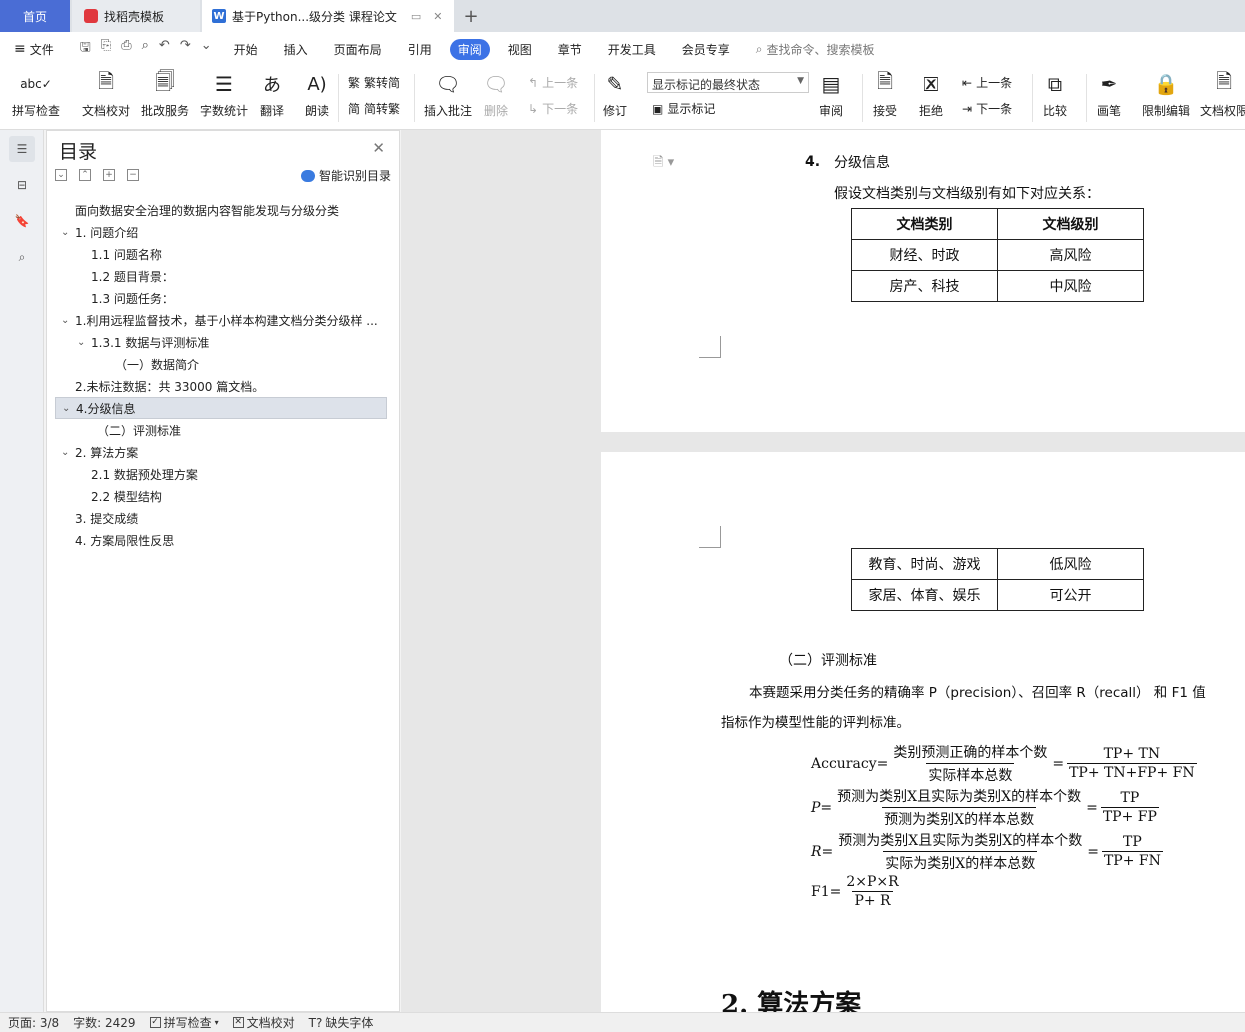 Image resolution: width=1245 pixels, height=1032 pixels. Describe the element at coordinates (221, 540) in the screenshot. I see `toc-item: 4. 方案局限性反思` at that location.